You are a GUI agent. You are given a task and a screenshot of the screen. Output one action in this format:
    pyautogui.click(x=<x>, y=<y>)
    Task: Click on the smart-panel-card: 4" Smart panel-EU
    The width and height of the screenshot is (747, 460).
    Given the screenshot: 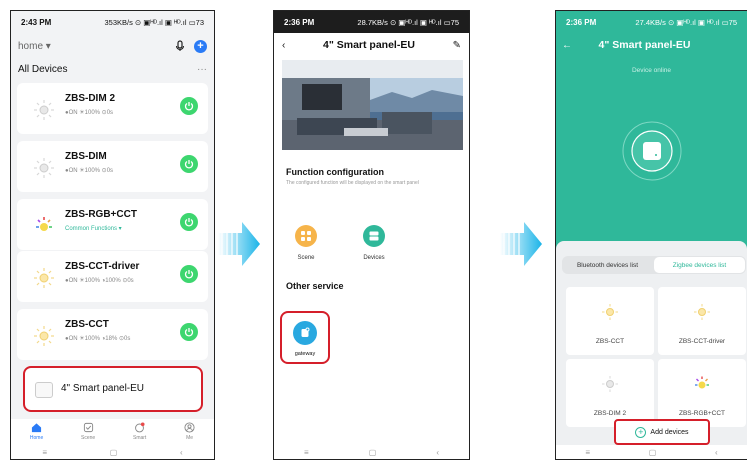 What is the action you would take?
    pyautogui.click(x=113, y=389)
    